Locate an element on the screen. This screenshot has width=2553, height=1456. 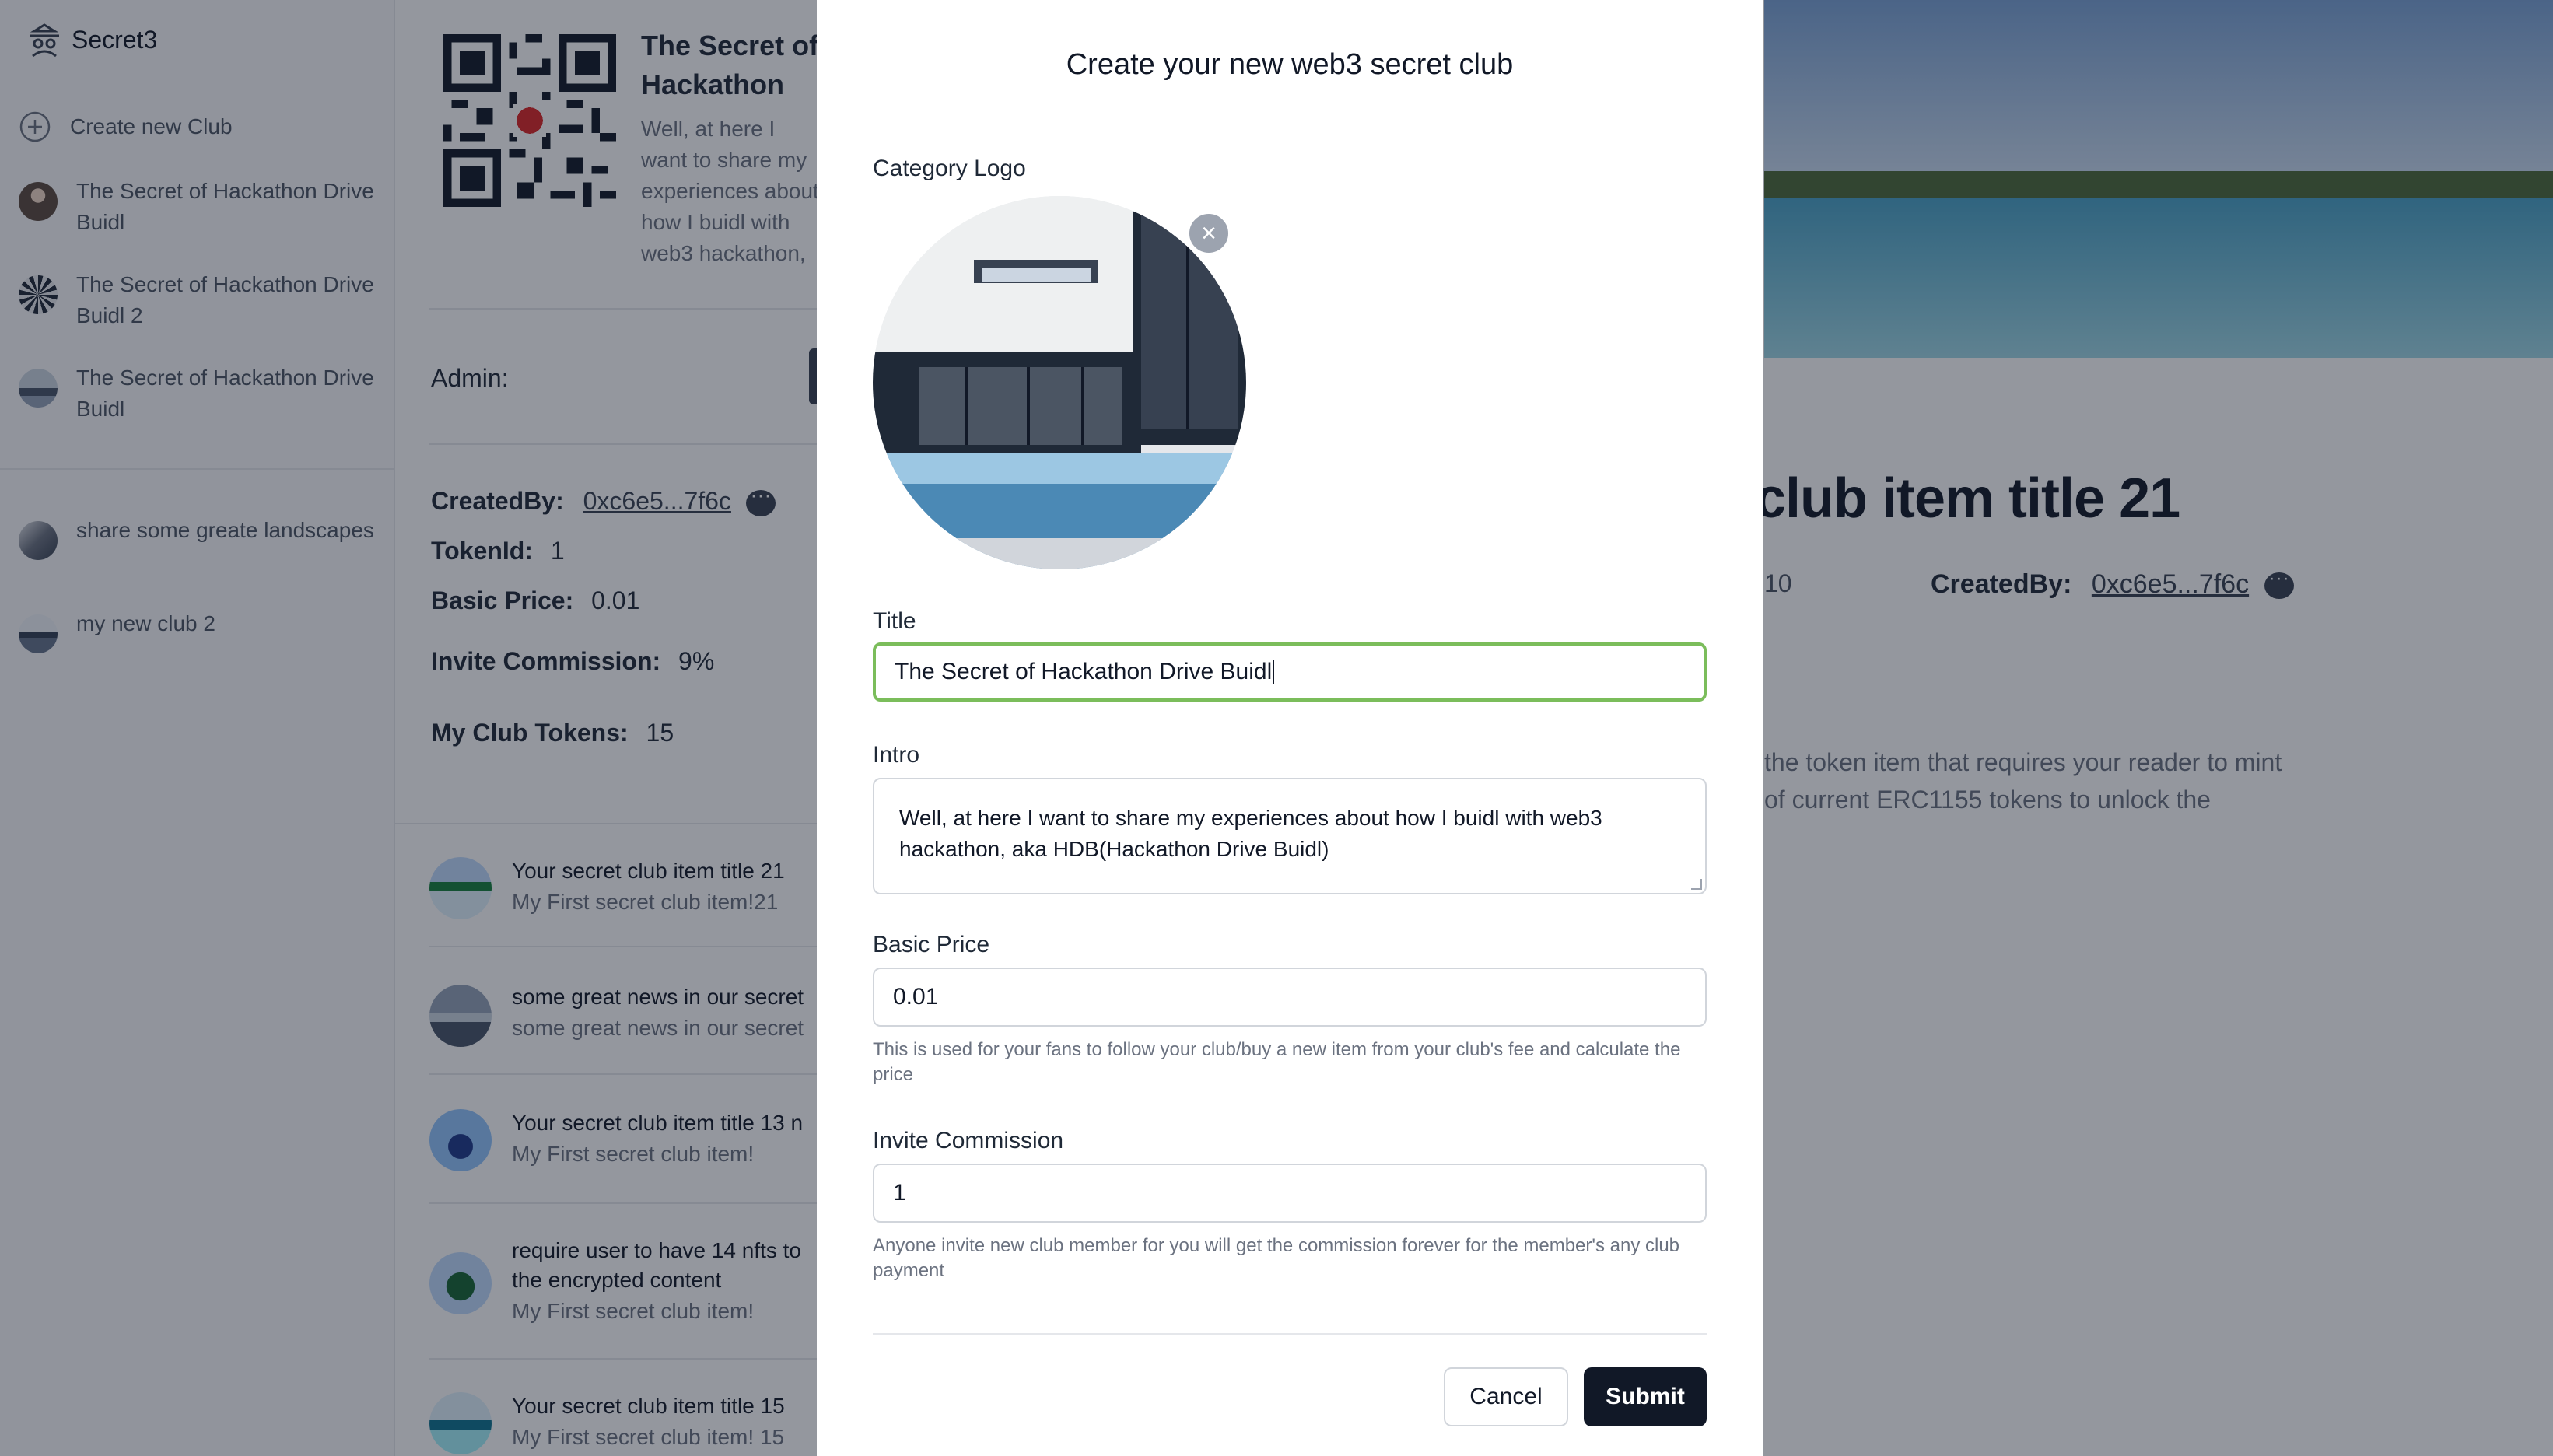
category-logo-image is located at coordinates (1059, 383).